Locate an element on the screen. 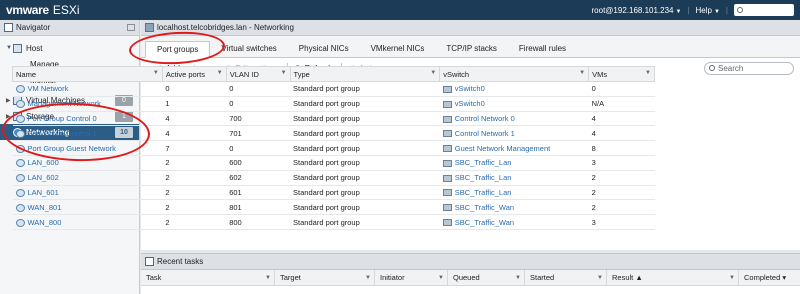 This screenshot has width=800, height=294. cell-name: LAN_602 is located at coordinates (87, 178).